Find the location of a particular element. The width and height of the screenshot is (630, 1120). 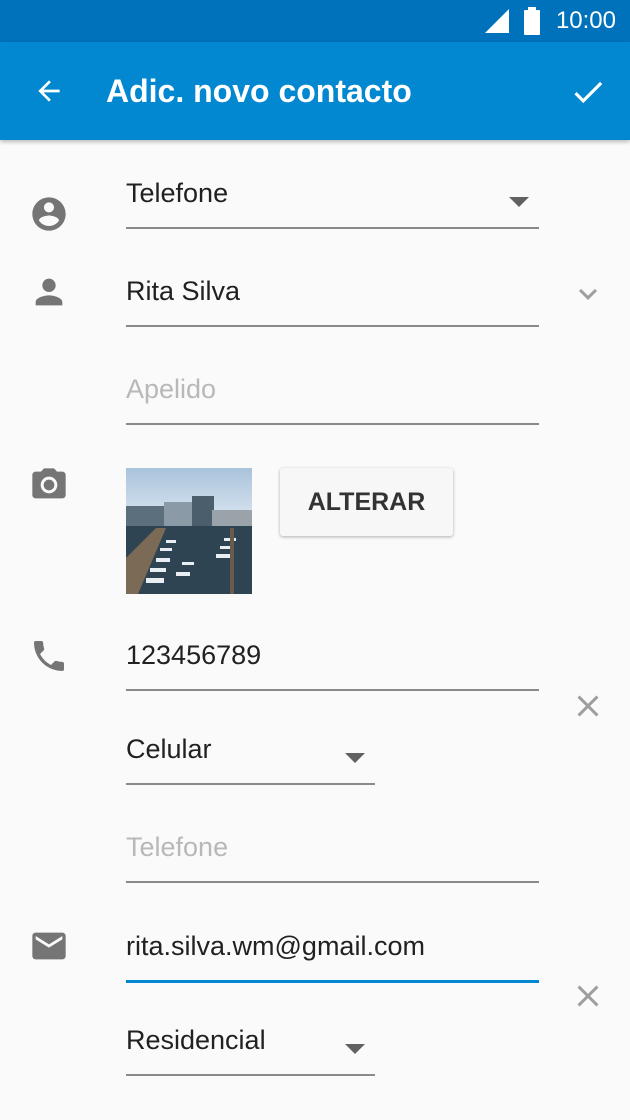

remove-email-button is located at coordinates (588, 996).